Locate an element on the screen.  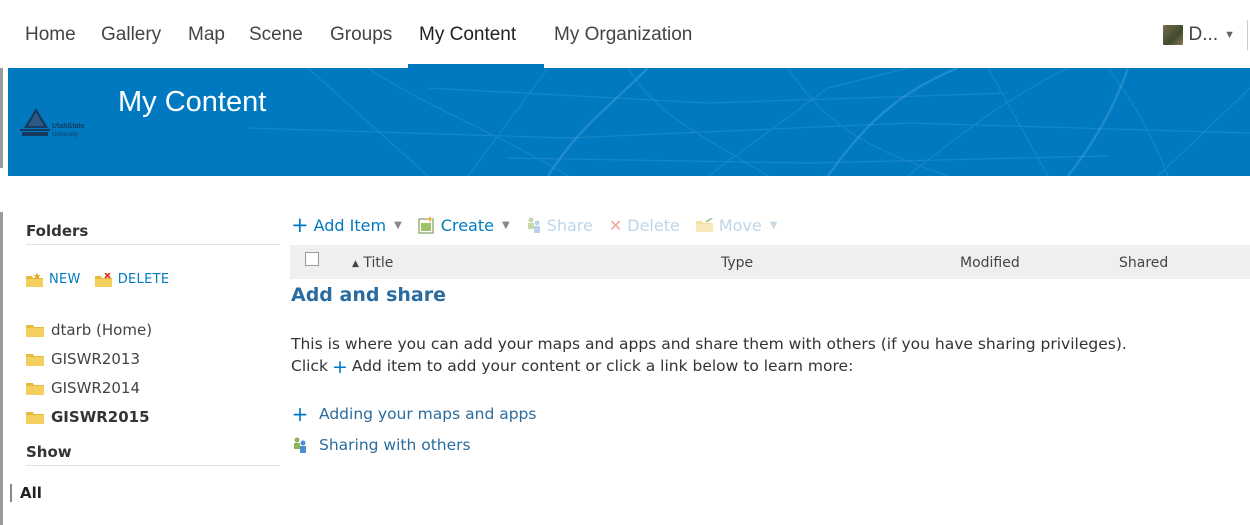
nav-home: Home is located at coordinates (50, 35).